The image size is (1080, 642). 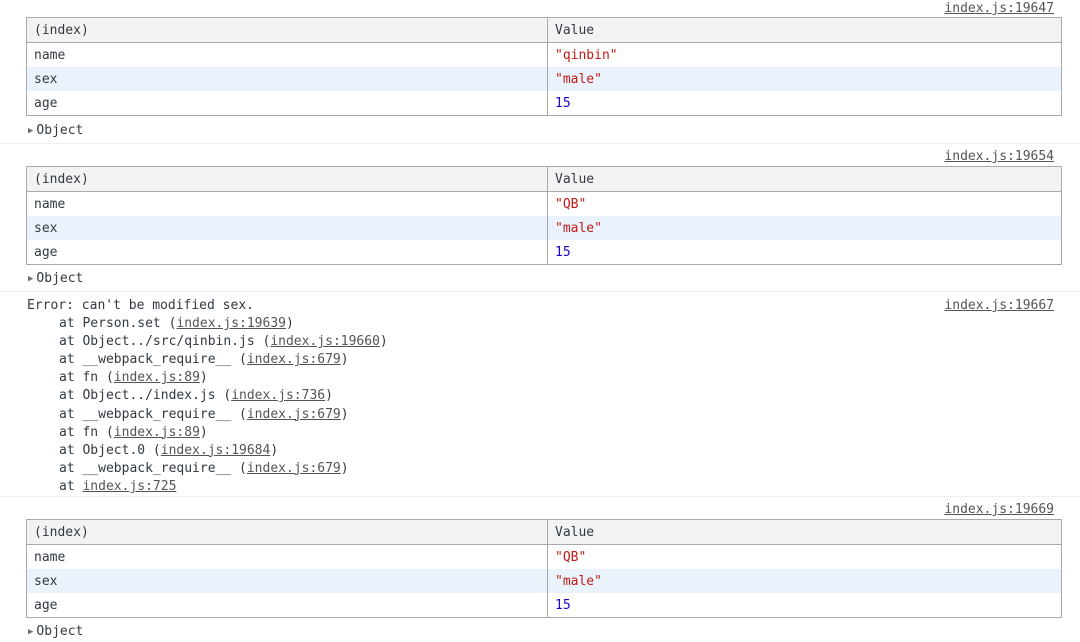 I want to click on source-link: index.js:19667, so click(x=999, y=306).